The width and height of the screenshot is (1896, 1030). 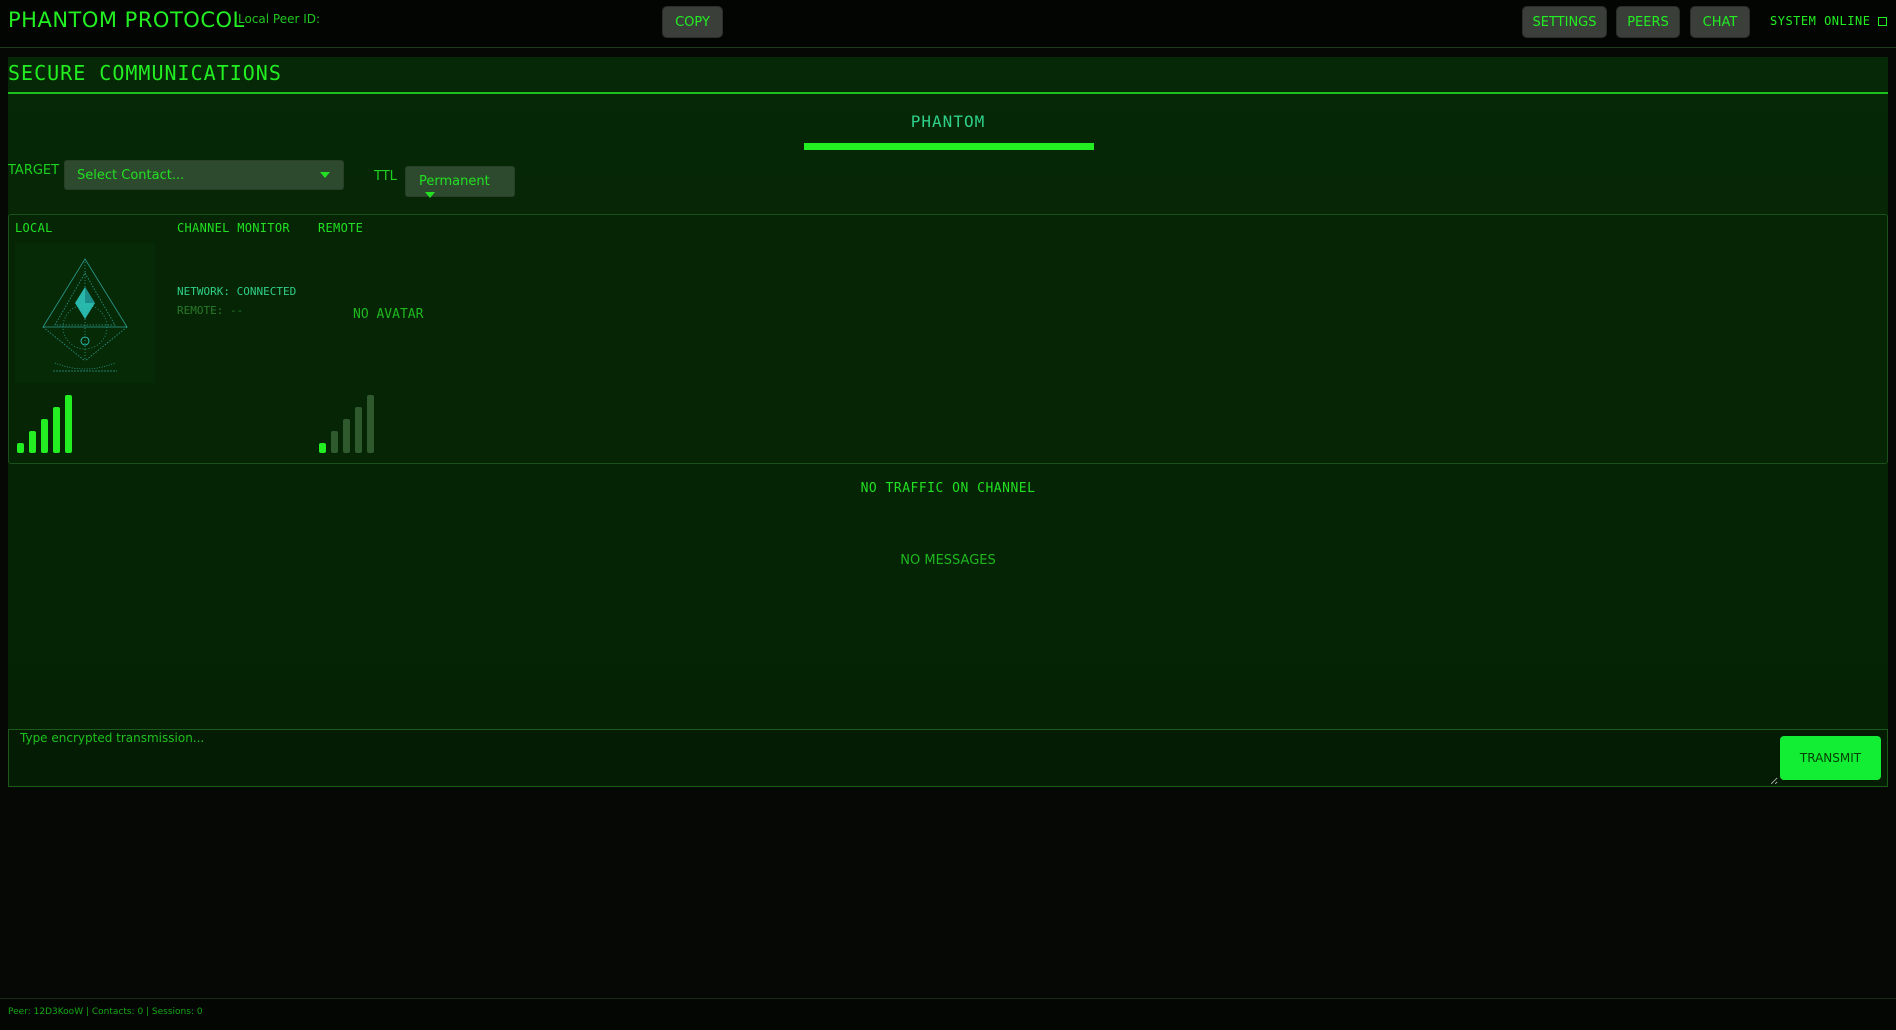 What do you see at coordinates (126, 20) in the screenshot?
I see `app-title: PHANTOM PROTOCOL` at bounding box center [126, 20].